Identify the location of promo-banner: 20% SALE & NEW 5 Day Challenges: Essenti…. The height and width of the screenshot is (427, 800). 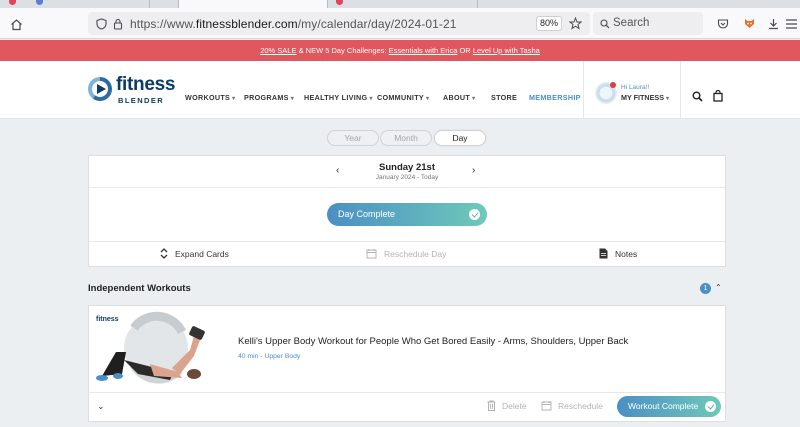
(400, 50).